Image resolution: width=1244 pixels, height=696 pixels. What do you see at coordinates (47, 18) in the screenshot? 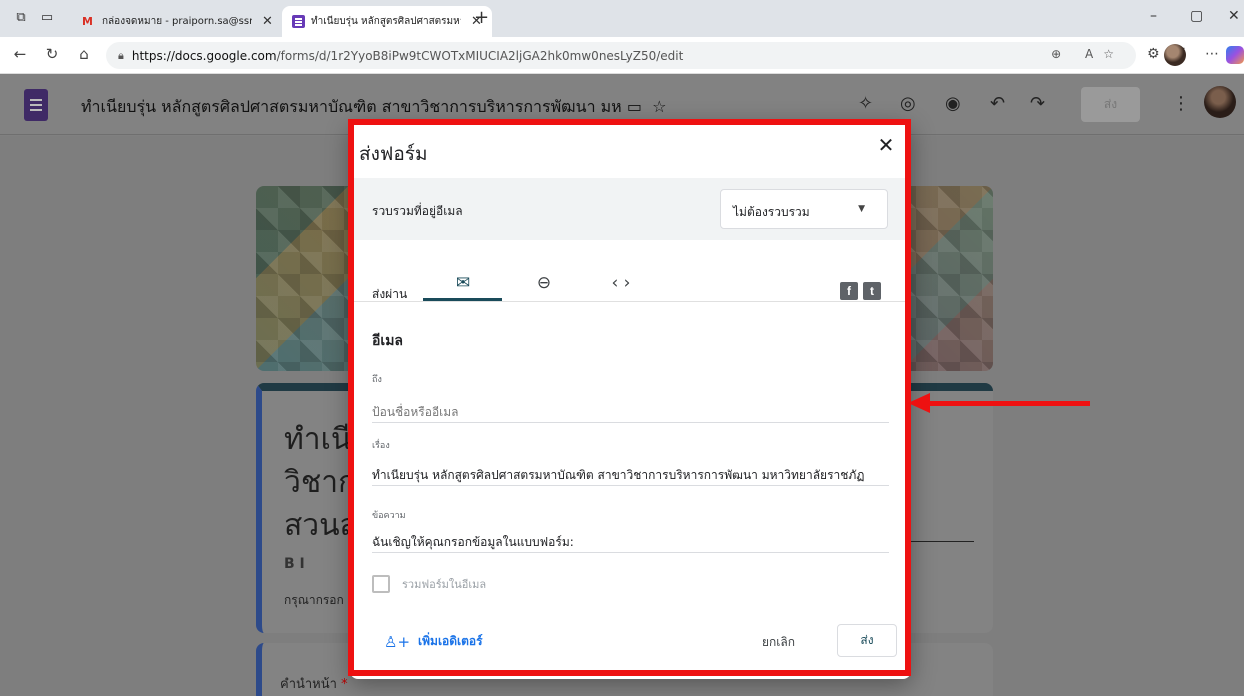
I see `tab-actions-icon: ▭` at bounding box center [47, 18].